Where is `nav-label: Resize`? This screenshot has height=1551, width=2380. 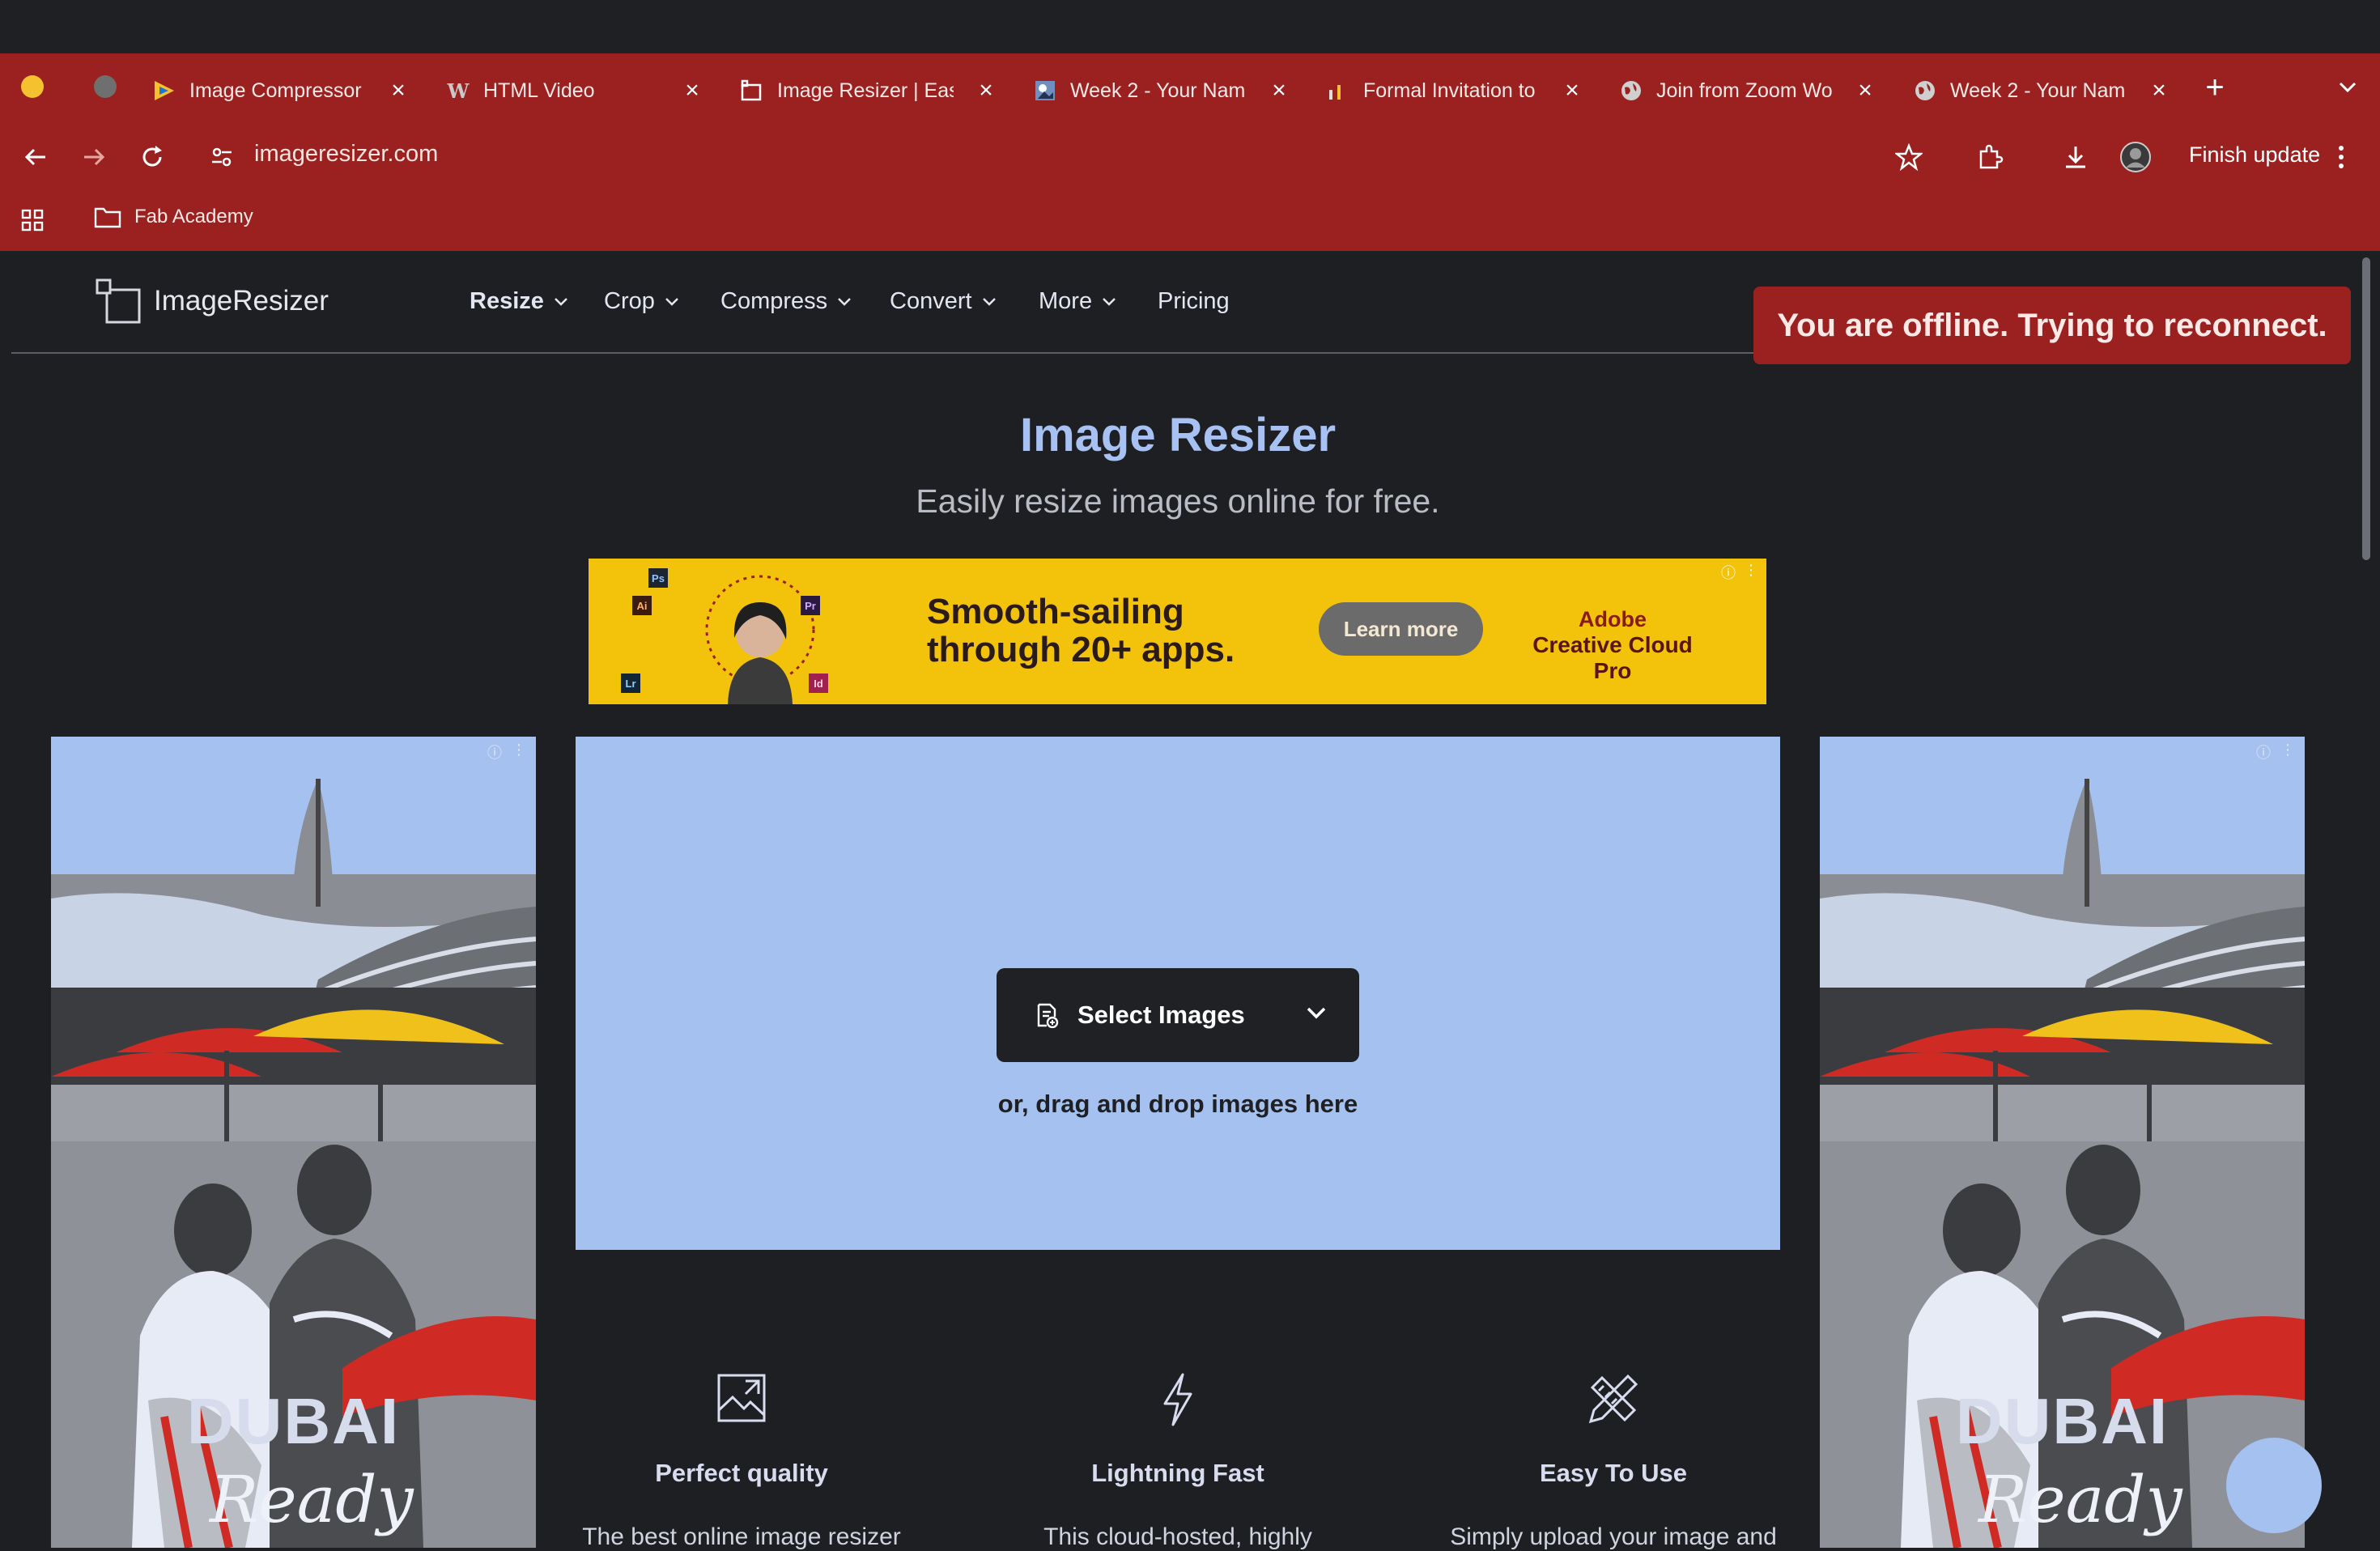 nav-label: Resize is located at coordinates (507, 301).